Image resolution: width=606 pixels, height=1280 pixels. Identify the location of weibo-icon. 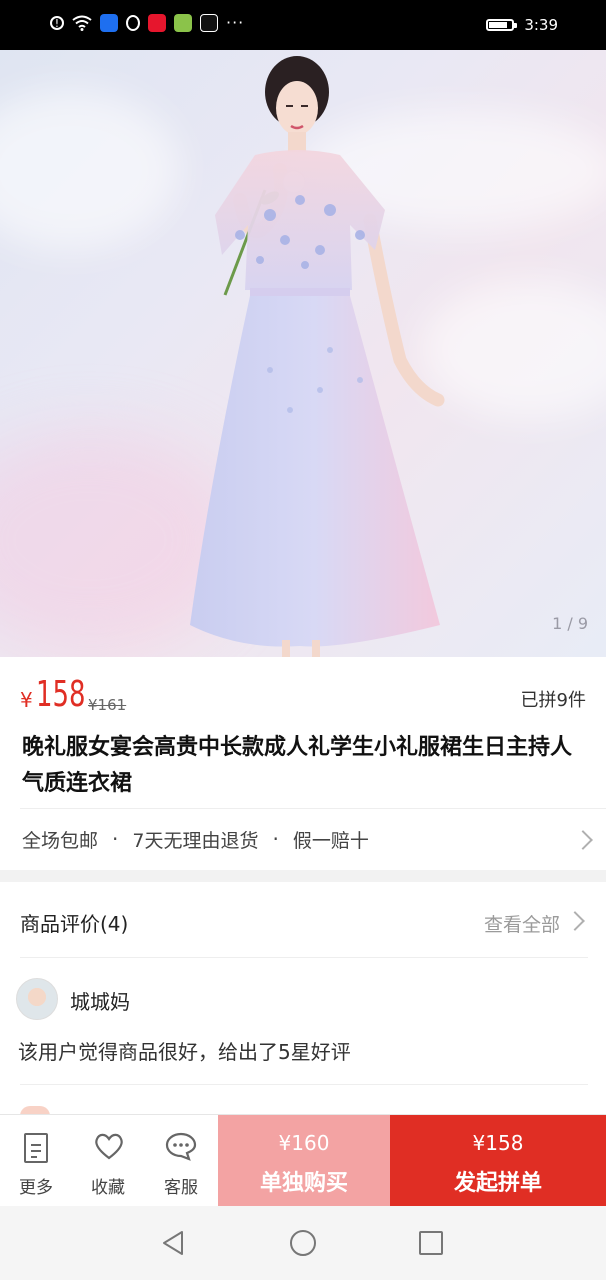
(157, 23).